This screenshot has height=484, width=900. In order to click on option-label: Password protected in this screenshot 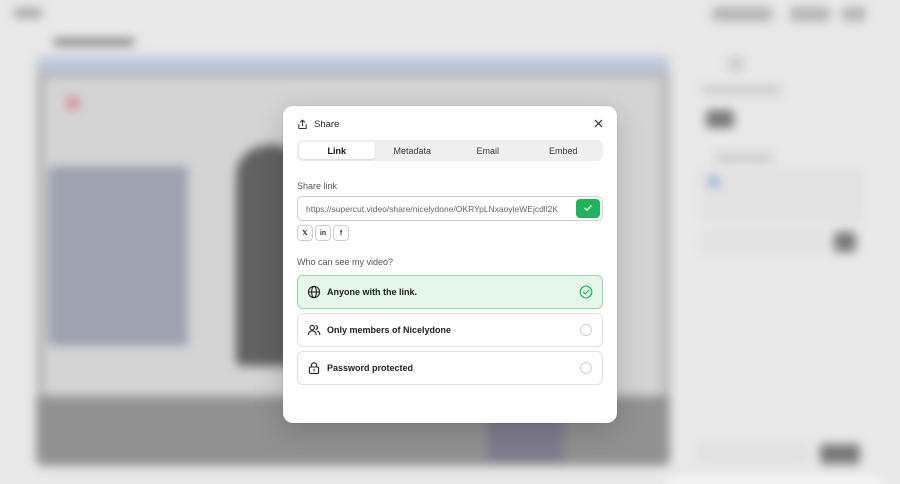, I will do `click(370, 368)`.